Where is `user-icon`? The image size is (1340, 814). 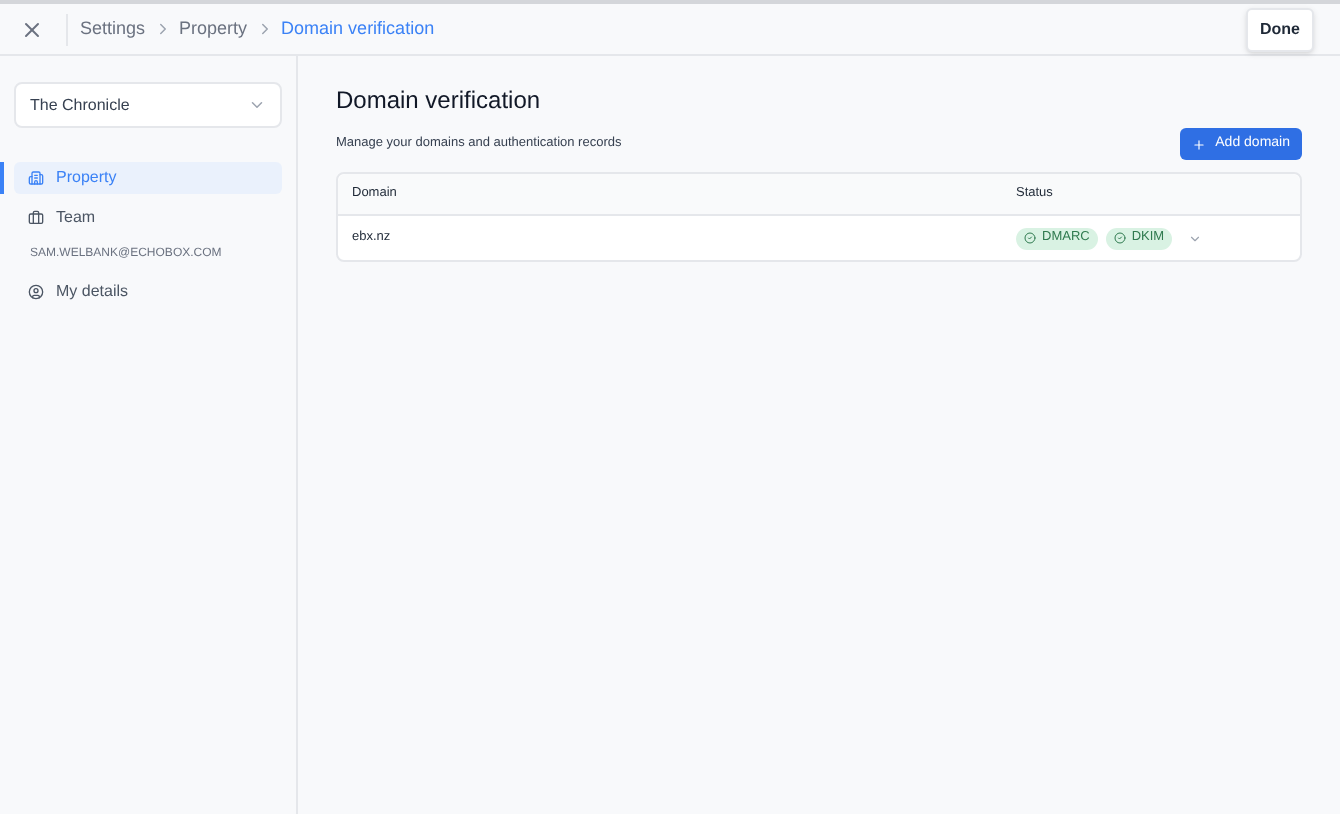 user-icon is located at coordinates (36, 292).